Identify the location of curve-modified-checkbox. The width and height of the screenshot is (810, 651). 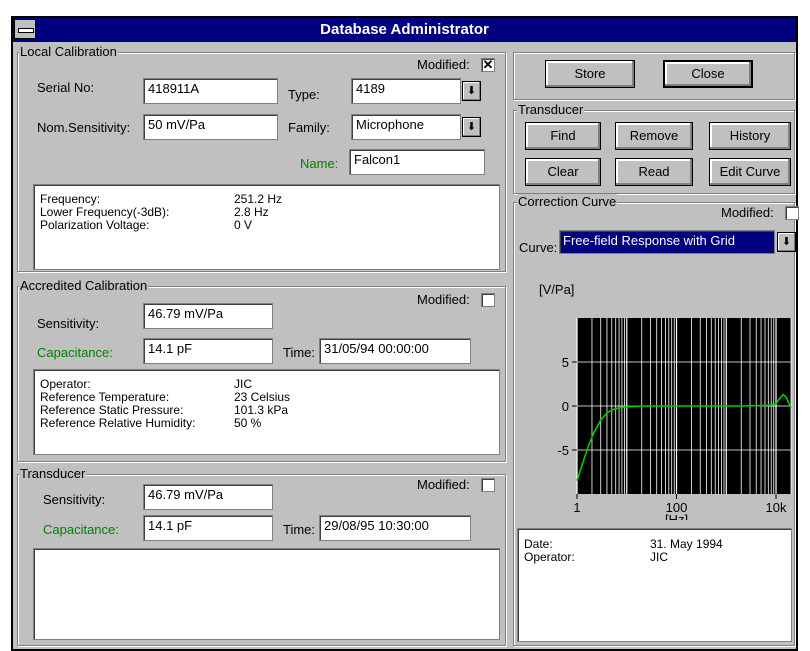
(792, 213).